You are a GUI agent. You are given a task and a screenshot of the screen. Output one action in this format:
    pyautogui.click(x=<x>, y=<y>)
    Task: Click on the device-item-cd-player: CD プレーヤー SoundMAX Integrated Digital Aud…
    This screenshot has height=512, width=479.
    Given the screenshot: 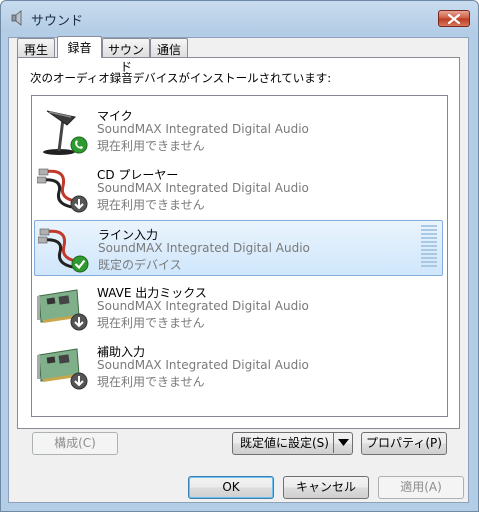 What is the action you would take?
    pyautogui.click(x=238, y=189)
    